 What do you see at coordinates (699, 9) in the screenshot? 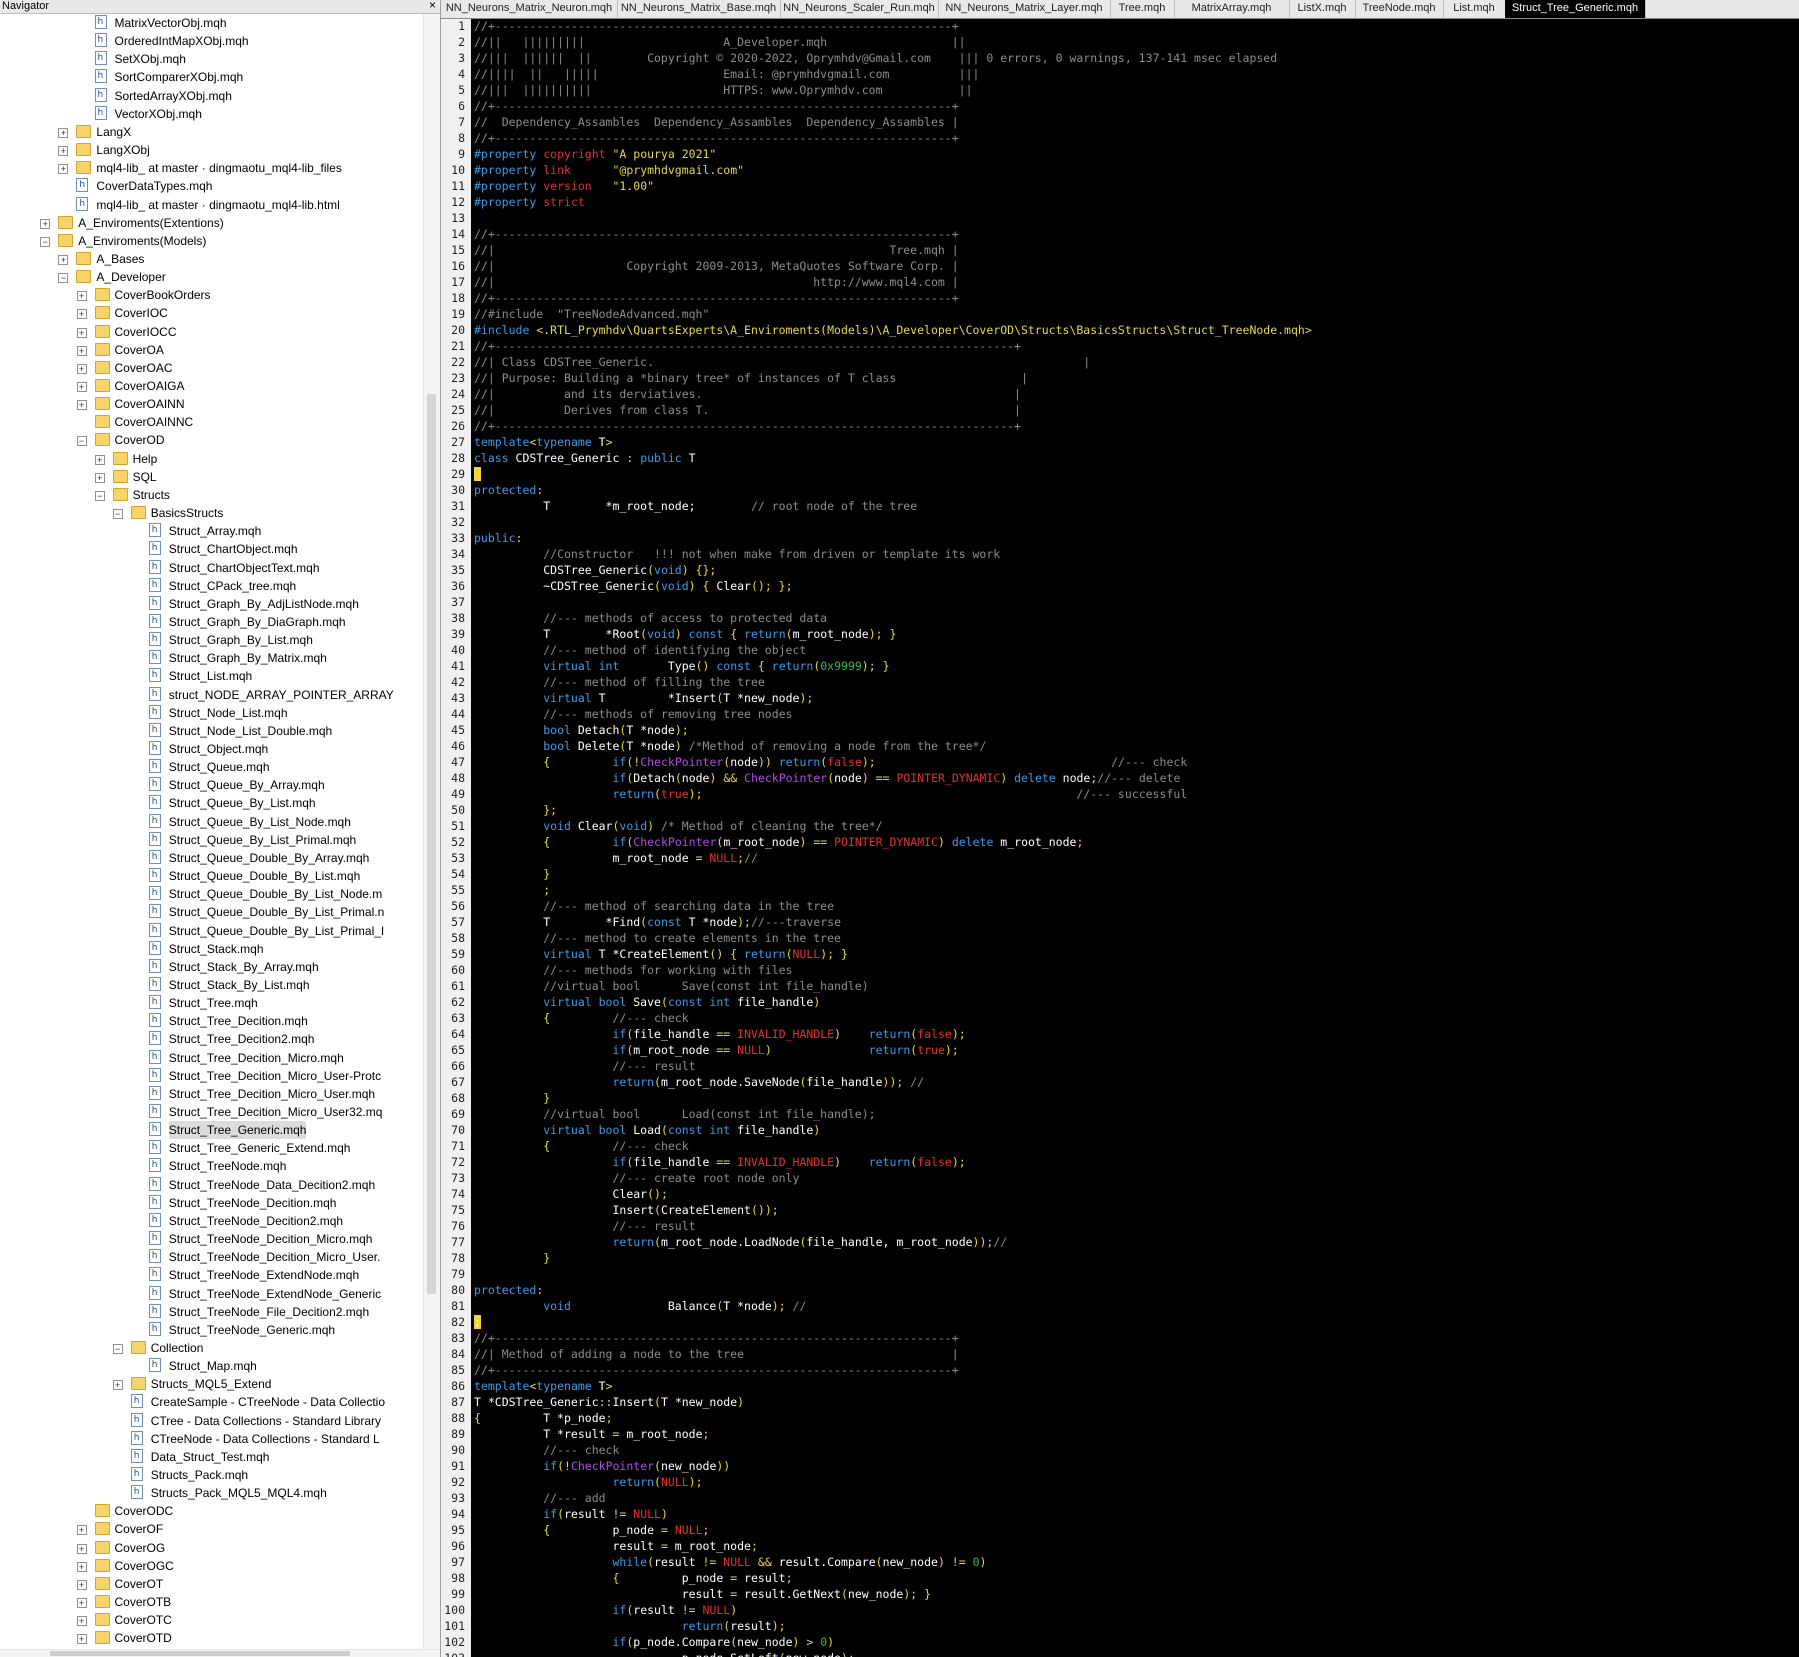
I see `editor-tab: NN_Neurons_Matrix_Base.mqh` at bounding box center [699, 9].